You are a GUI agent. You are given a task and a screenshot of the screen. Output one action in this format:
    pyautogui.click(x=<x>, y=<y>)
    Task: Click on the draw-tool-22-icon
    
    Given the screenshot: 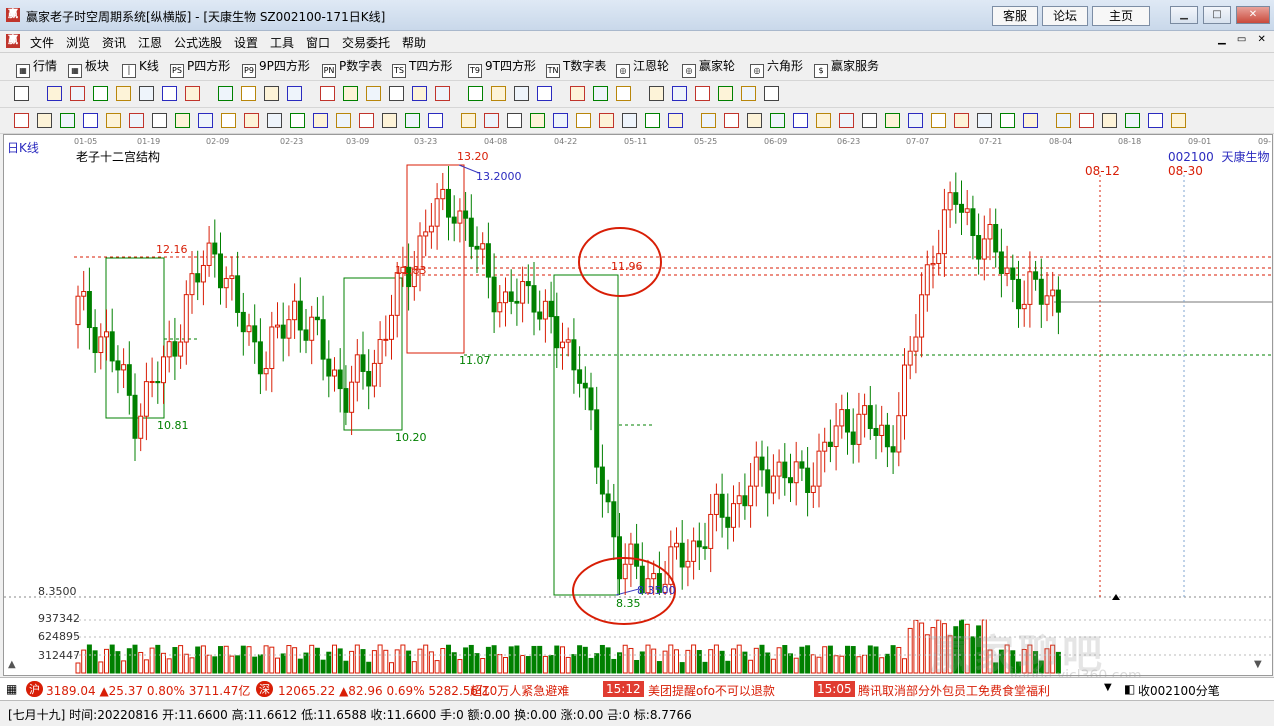 What is the action you would take?
    pyautogui.click(x=514, y=120)
    